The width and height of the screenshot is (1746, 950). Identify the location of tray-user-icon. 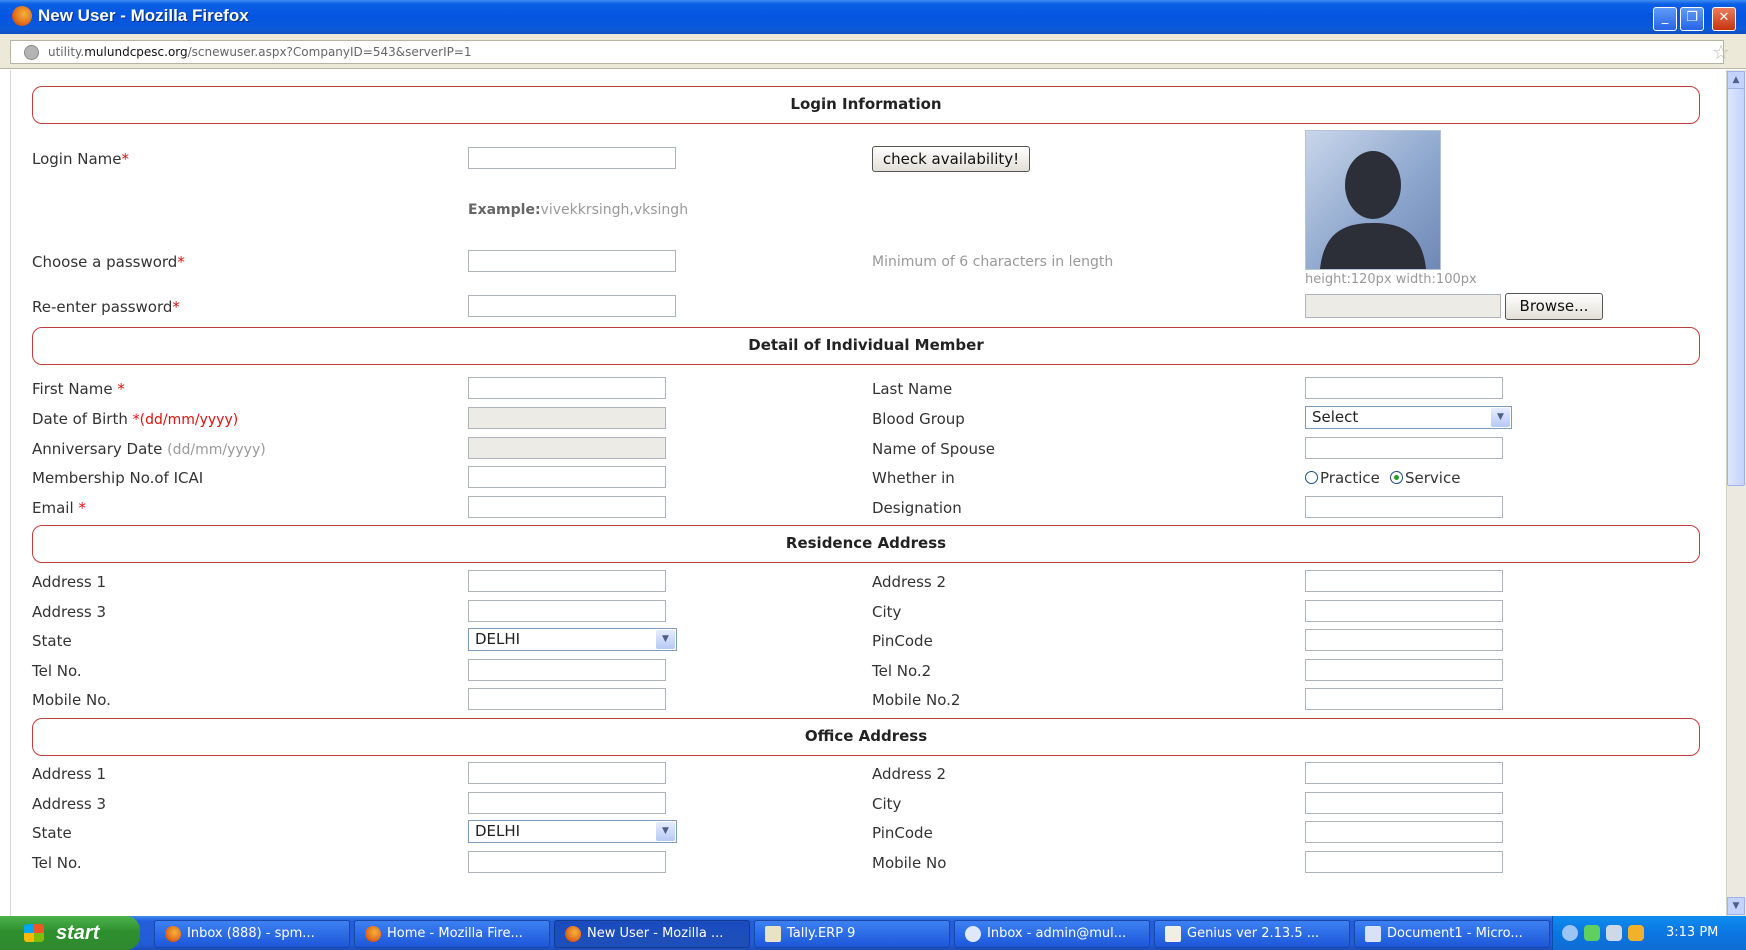
(1636, 933).